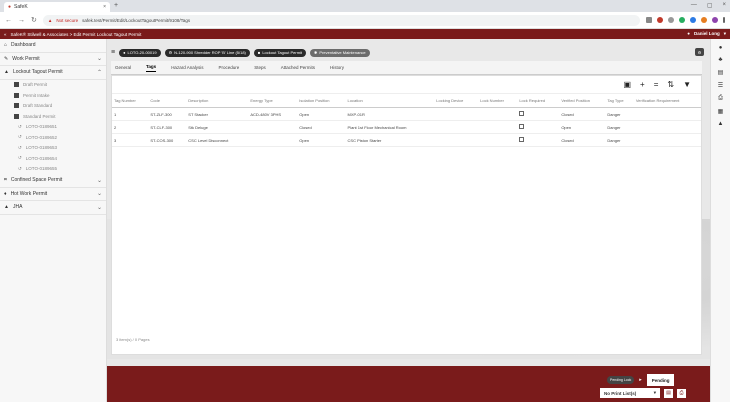 The height and width of the screenshot is (402, 730). What do you see at coordinates (167, 100) in the screenshot?
I see `column-header: Code` at bounding box center [167, 100].